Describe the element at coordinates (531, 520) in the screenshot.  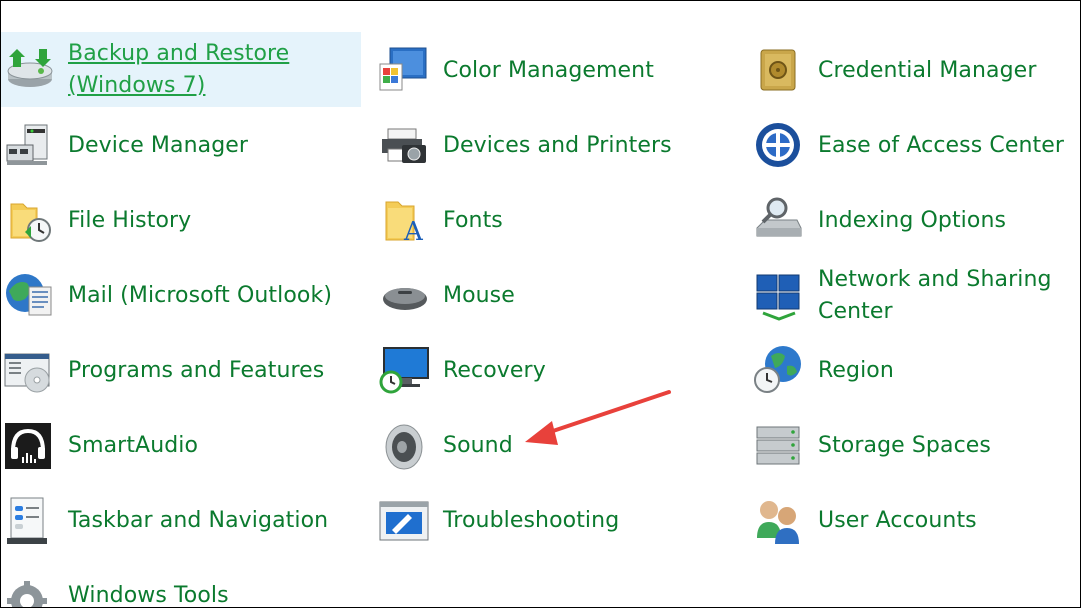
I see `item-label: Troubleshooting` at that location.